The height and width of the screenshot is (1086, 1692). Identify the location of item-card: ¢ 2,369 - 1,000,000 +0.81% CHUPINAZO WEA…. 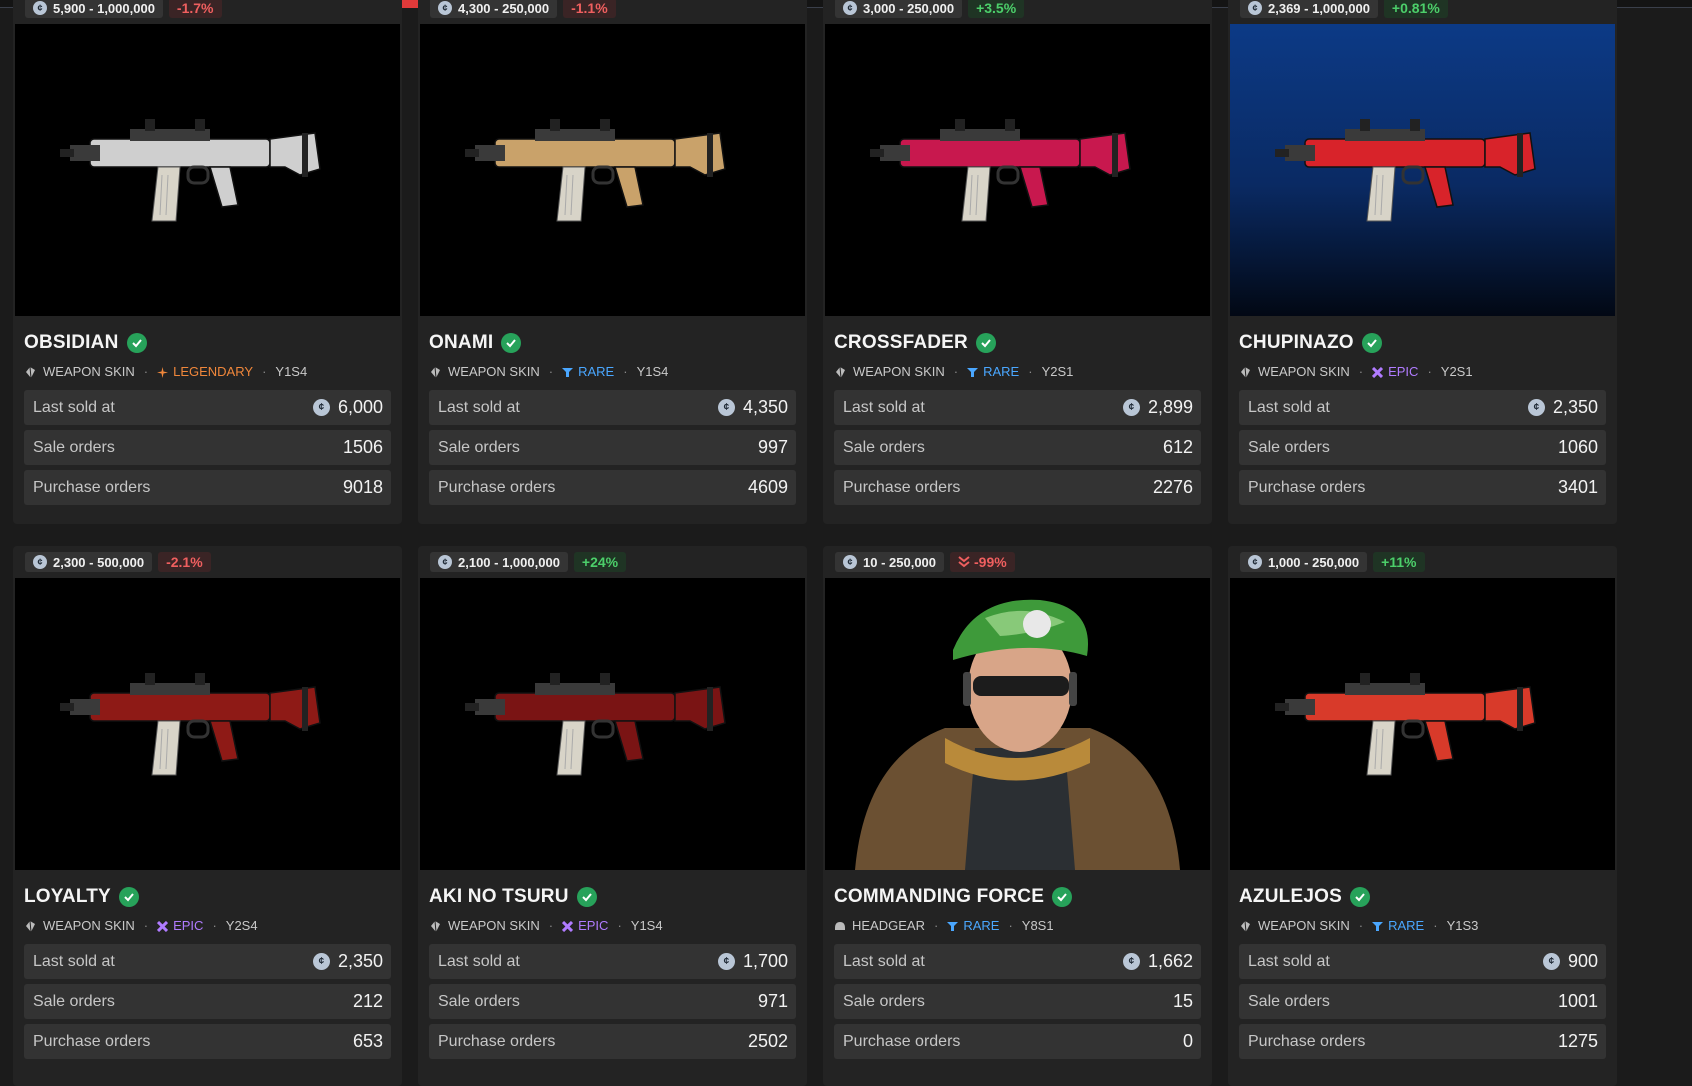
(1422, 262).